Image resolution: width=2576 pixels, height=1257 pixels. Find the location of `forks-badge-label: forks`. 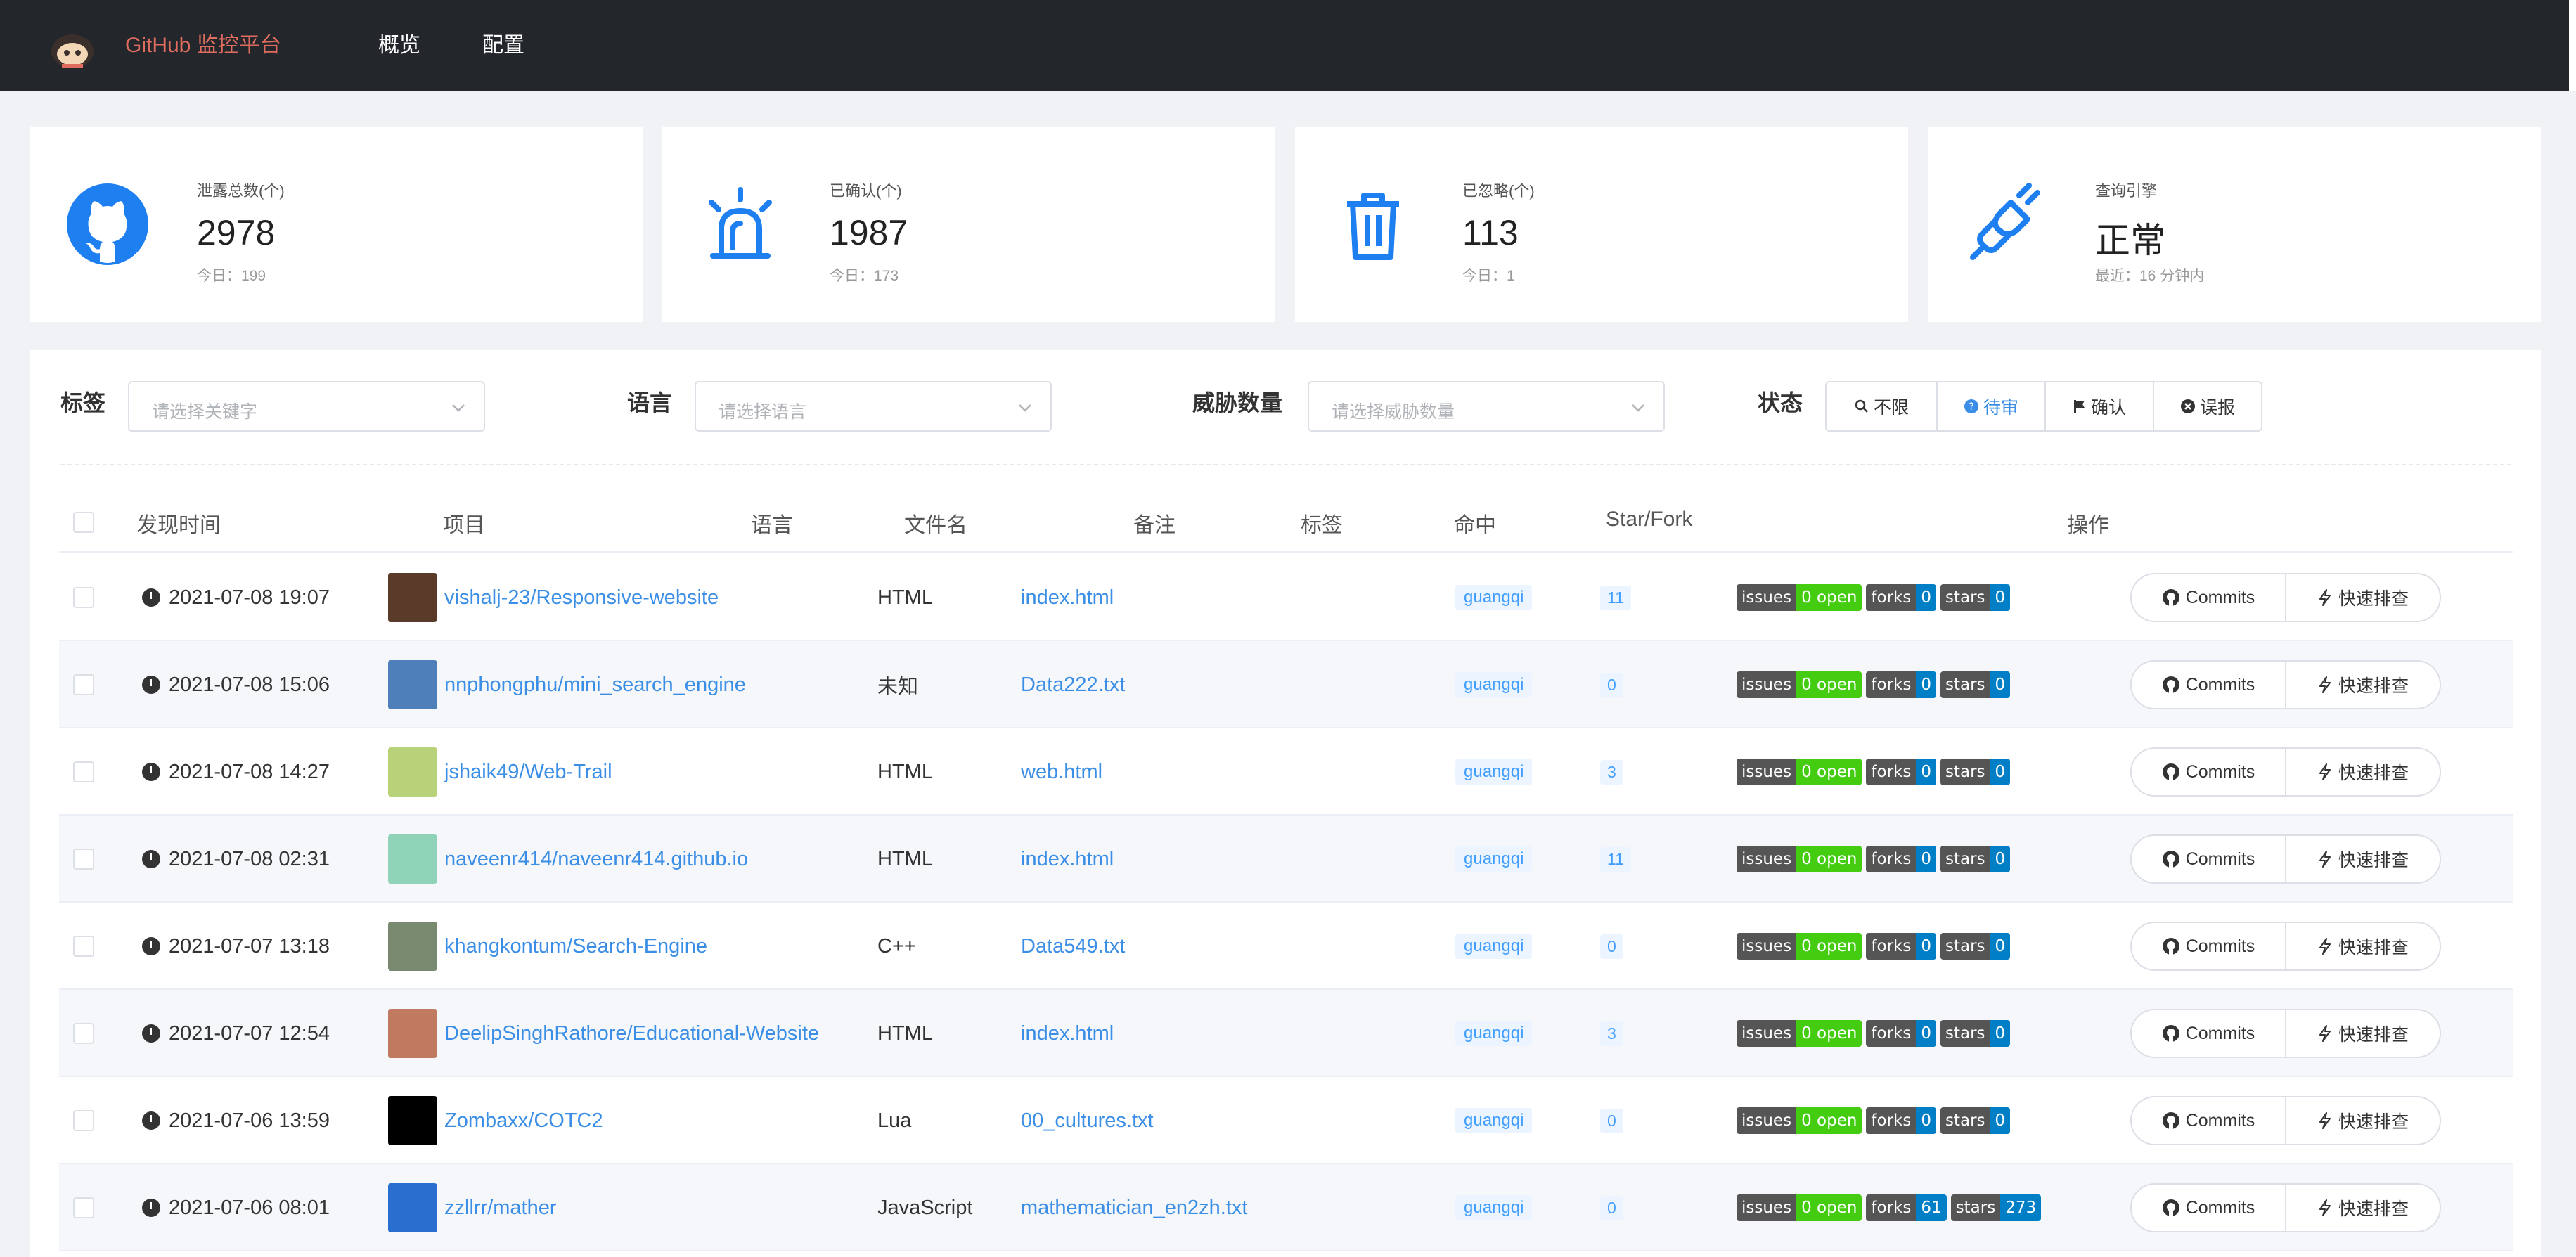

forks-badge-label: forks is located at coordinates (1891, 859).